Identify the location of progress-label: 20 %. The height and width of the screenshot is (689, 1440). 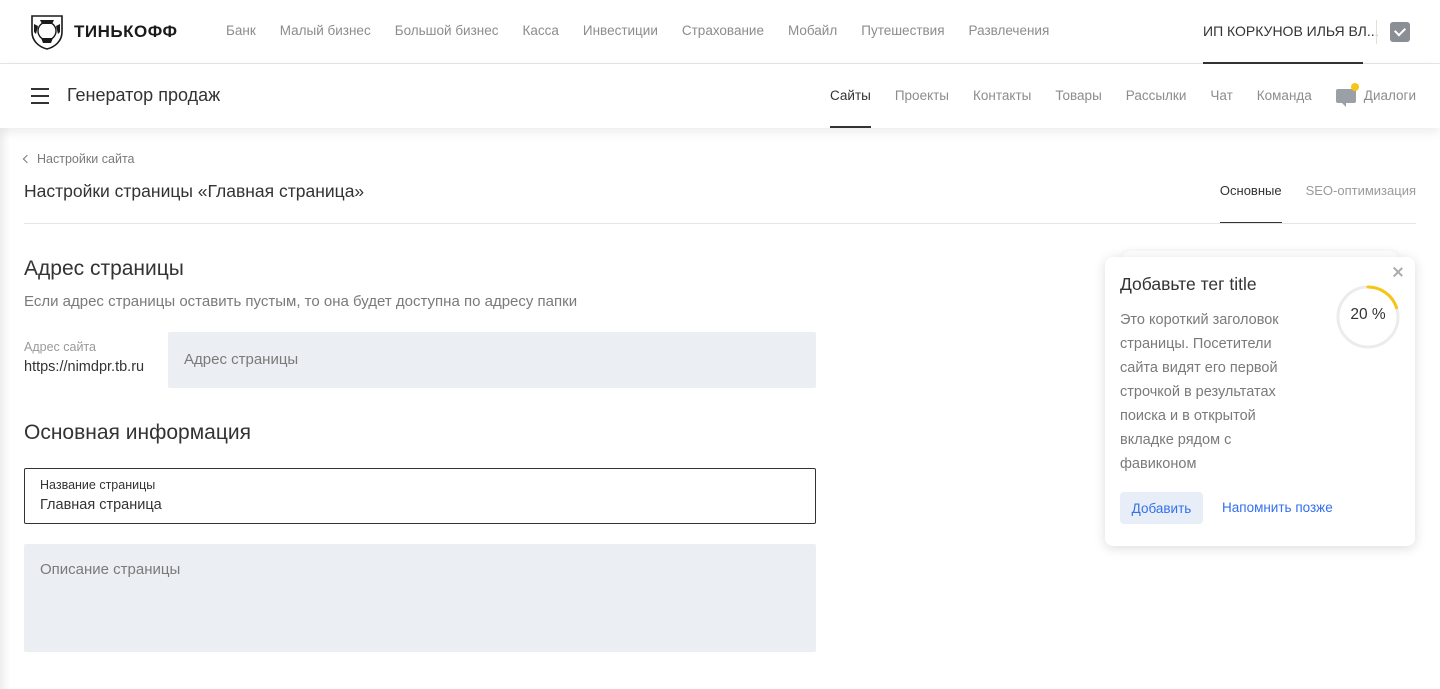
(1368, 314).